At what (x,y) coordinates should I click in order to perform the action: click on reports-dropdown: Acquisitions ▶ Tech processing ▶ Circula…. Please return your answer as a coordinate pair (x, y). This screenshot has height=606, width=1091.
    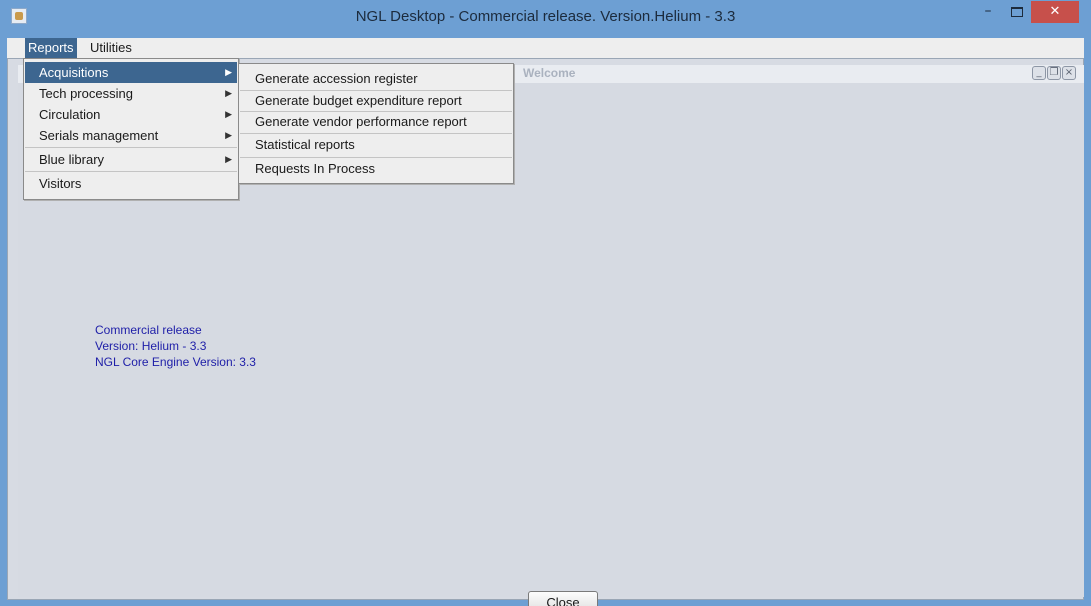
    Looking at the image, I should click on (131, 129).